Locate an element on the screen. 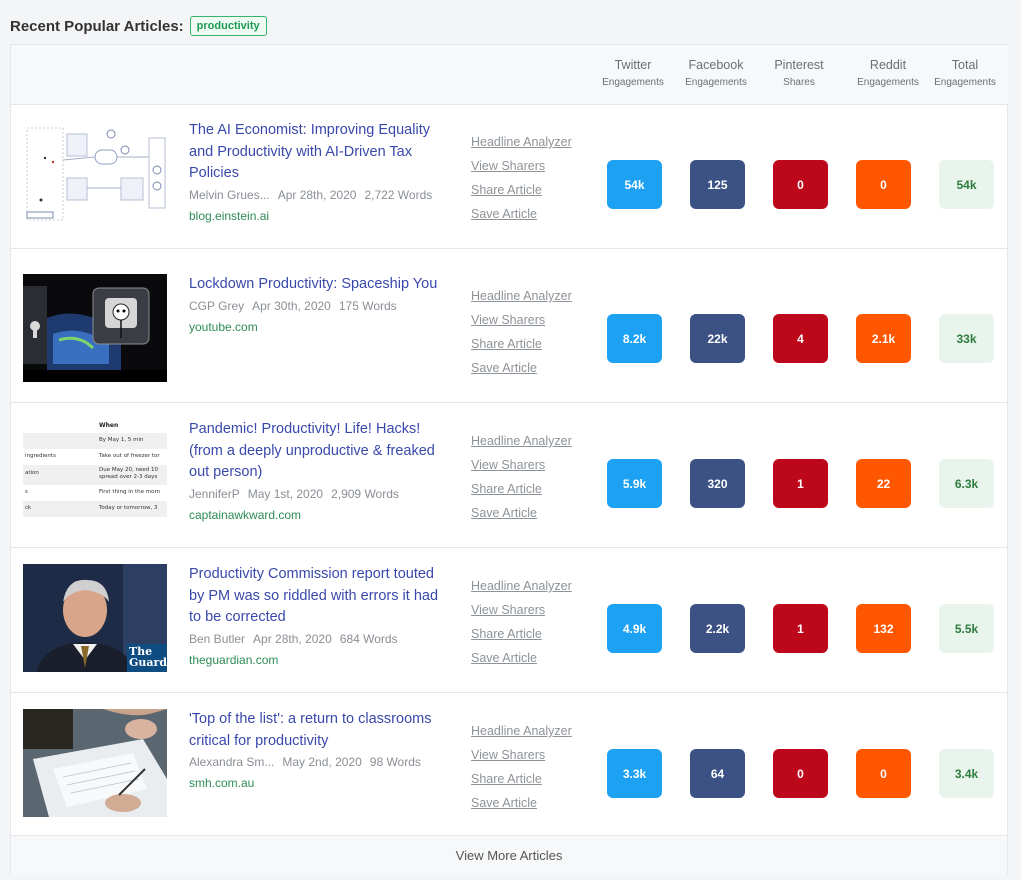 The width and height of the screenshot is (1021, 880). thumb-table-row: By May 1, 5 min is located at coordinates (95, 441).